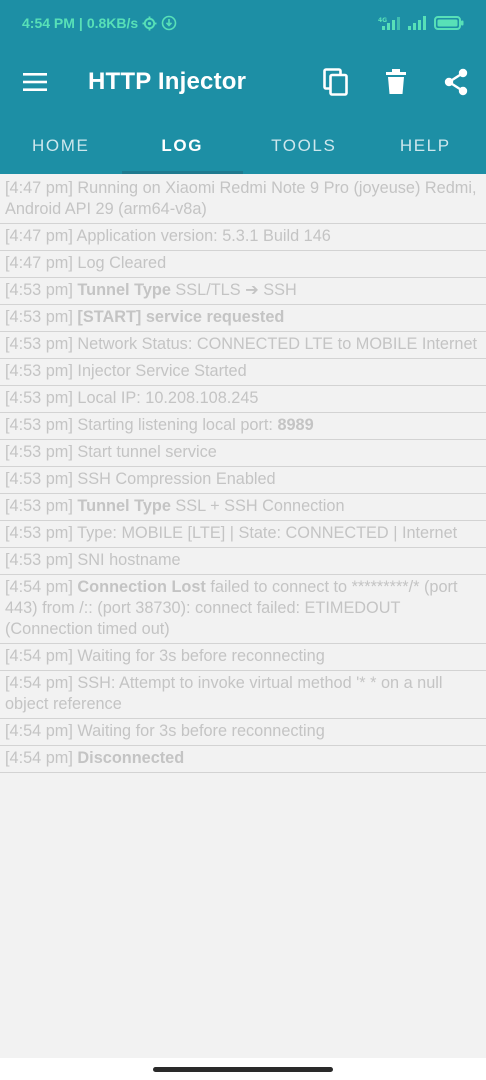  I want to click on tab-log: LOG, so click(182, 146).